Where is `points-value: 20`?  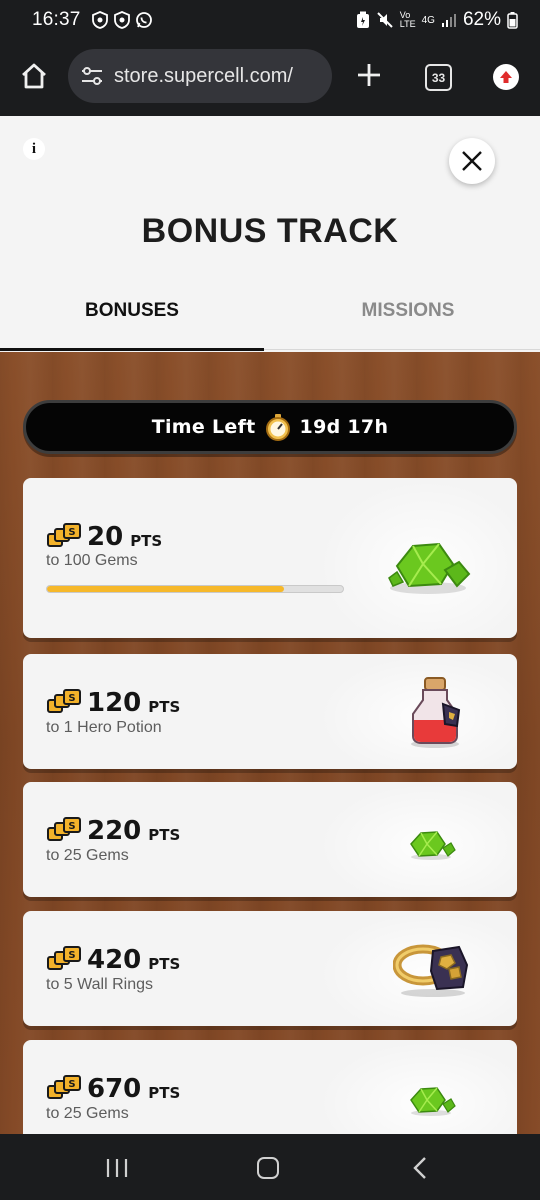
points-value: 20 is located at coordinates (105, 537).